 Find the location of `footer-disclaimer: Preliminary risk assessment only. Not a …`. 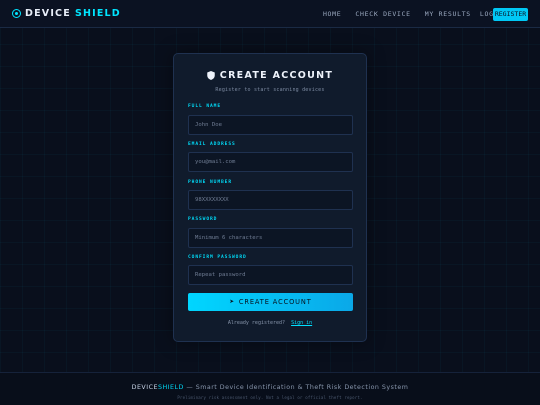

footer-disclaimer: Preliminary risk assessment only. Not a … is located at coordinates (270, 397).